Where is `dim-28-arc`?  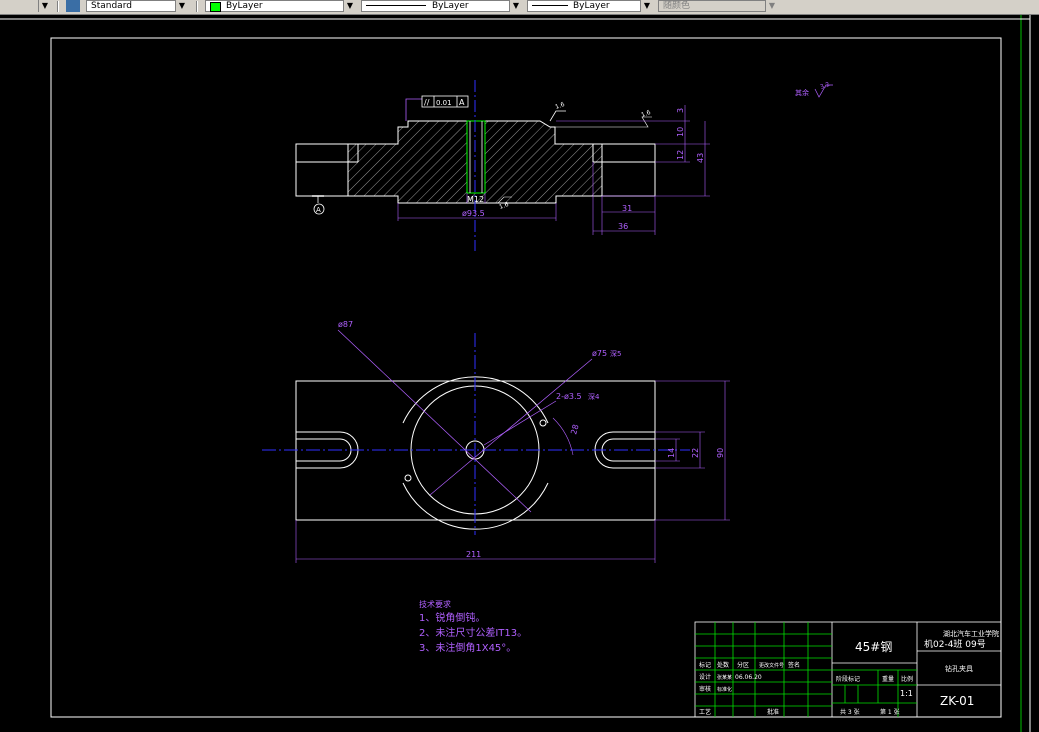
dim-28-arc is located at coordinates (563, 436).